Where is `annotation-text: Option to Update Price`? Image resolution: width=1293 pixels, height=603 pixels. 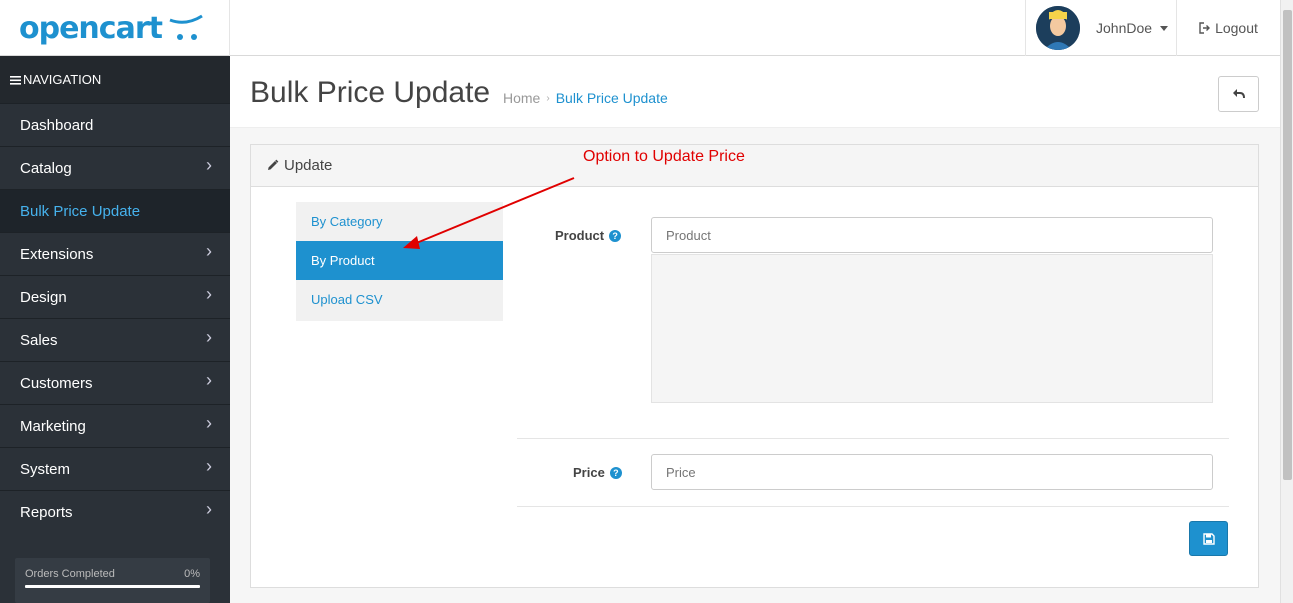 annotation-text: Option to Update Price is located at coordinates (664, 156).